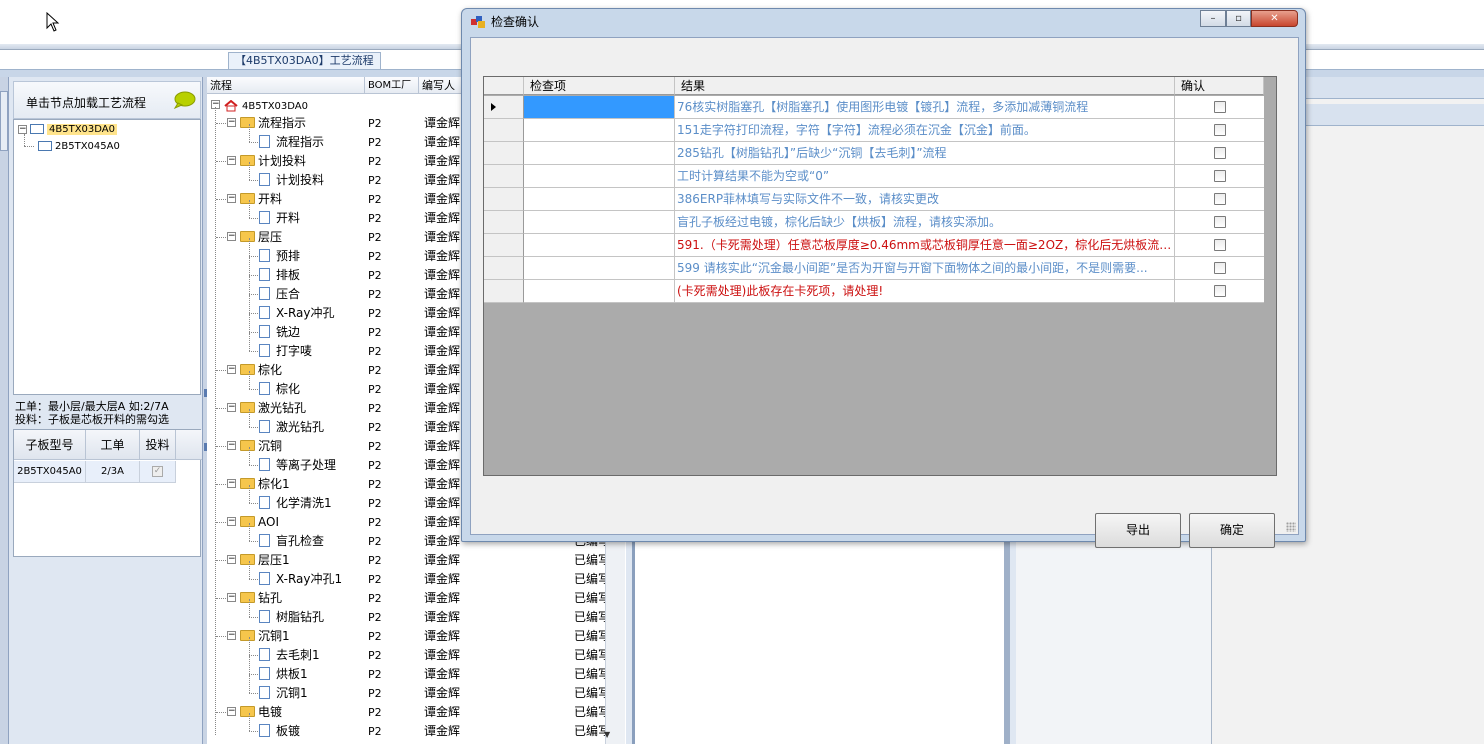 This screenshot has height=744, width=1484. What do you see at coordinates (412, 651) in the screenshot?
I see `flow-row: 去毛刺1 P2 谭金辉 已编写` at bounding box center [412, 651].